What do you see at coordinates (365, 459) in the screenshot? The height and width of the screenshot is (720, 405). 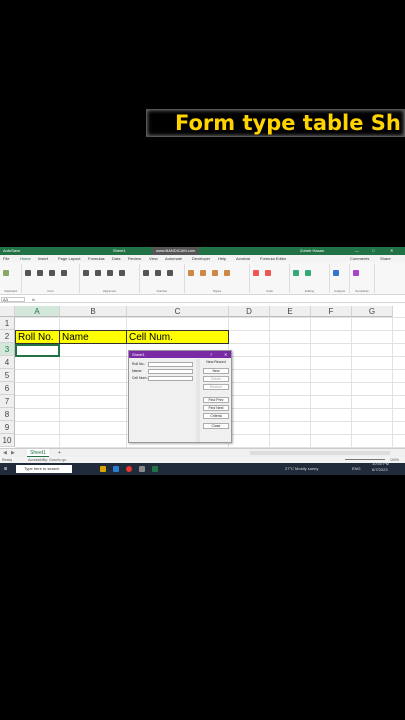 I see `zoom-slider` at bounding box center [365, 459].